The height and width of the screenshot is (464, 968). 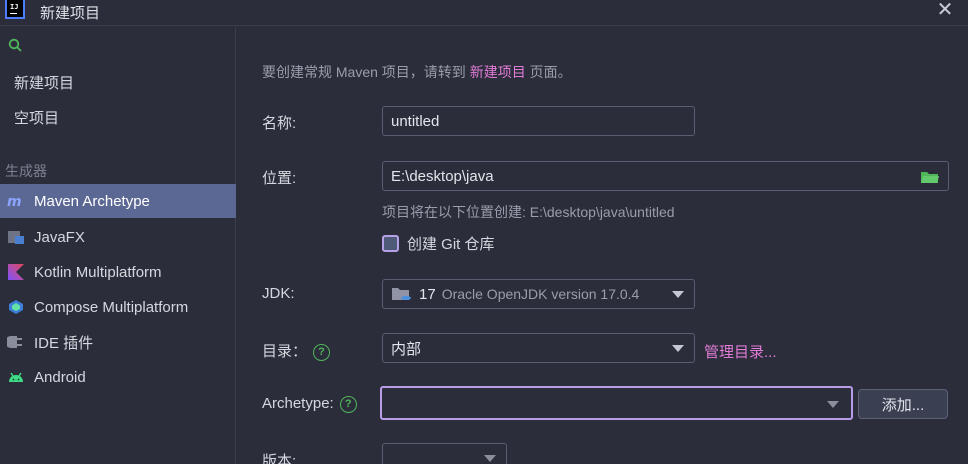 I want to click on sidebar-item-label: Android, so click(x=60, y=377).